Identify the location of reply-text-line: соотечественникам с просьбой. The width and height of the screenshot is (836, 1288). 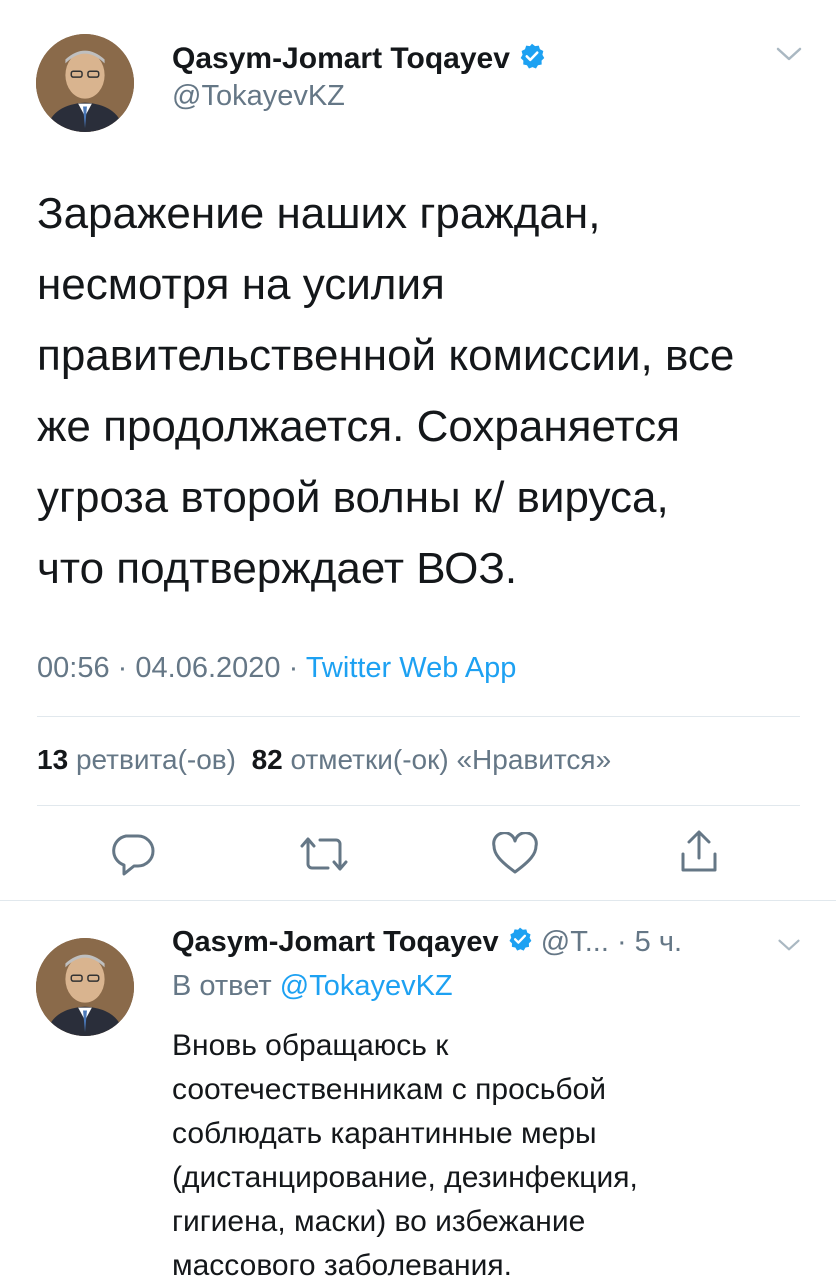
(389, 1089).